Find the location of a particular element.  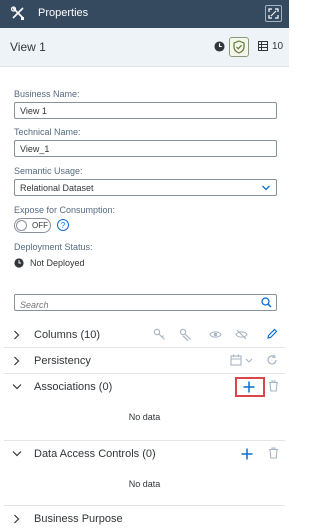

associations-section: Associations (0) No data is located at coordinates (144, 406).